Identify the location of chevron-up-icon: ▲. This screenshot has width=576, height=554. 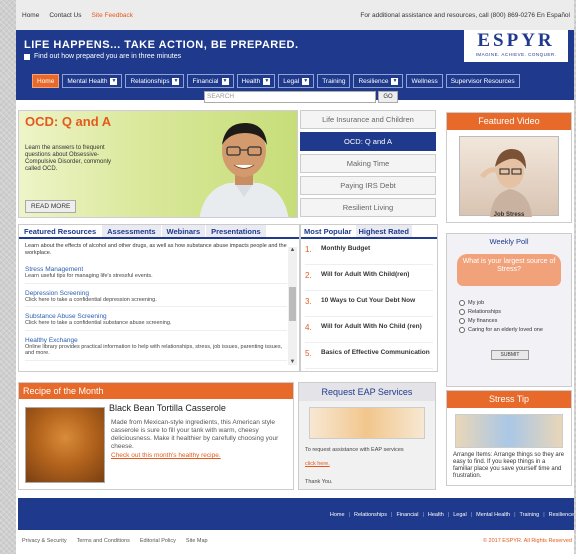
(292, 250).